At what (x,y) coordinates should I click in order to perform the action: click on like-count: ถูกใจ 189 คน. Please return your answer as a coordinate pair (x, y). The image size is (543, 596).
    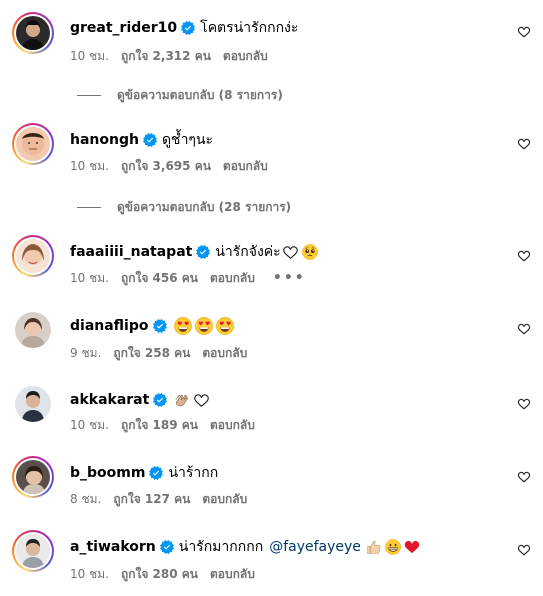
    Looking at the image, I should click on (159, 425).